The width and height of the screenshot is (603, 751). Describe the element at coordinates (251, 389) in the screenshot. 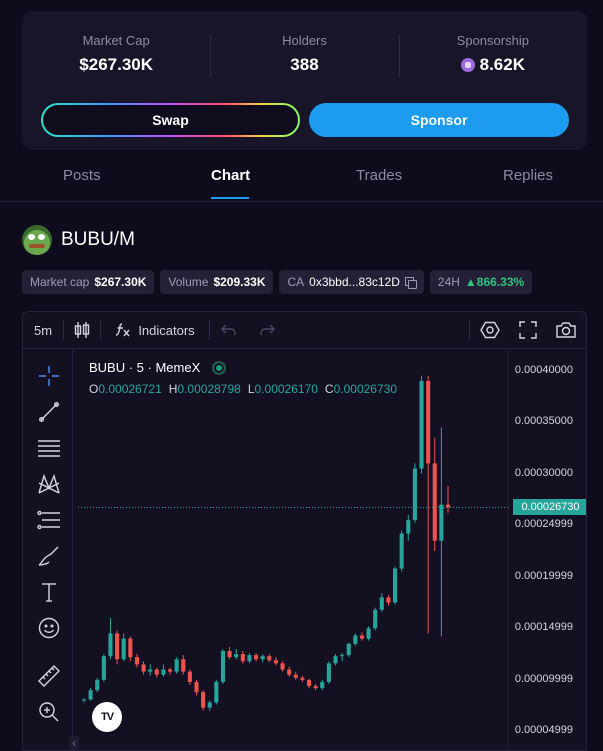

I see `ohlc-label: L` at that location.